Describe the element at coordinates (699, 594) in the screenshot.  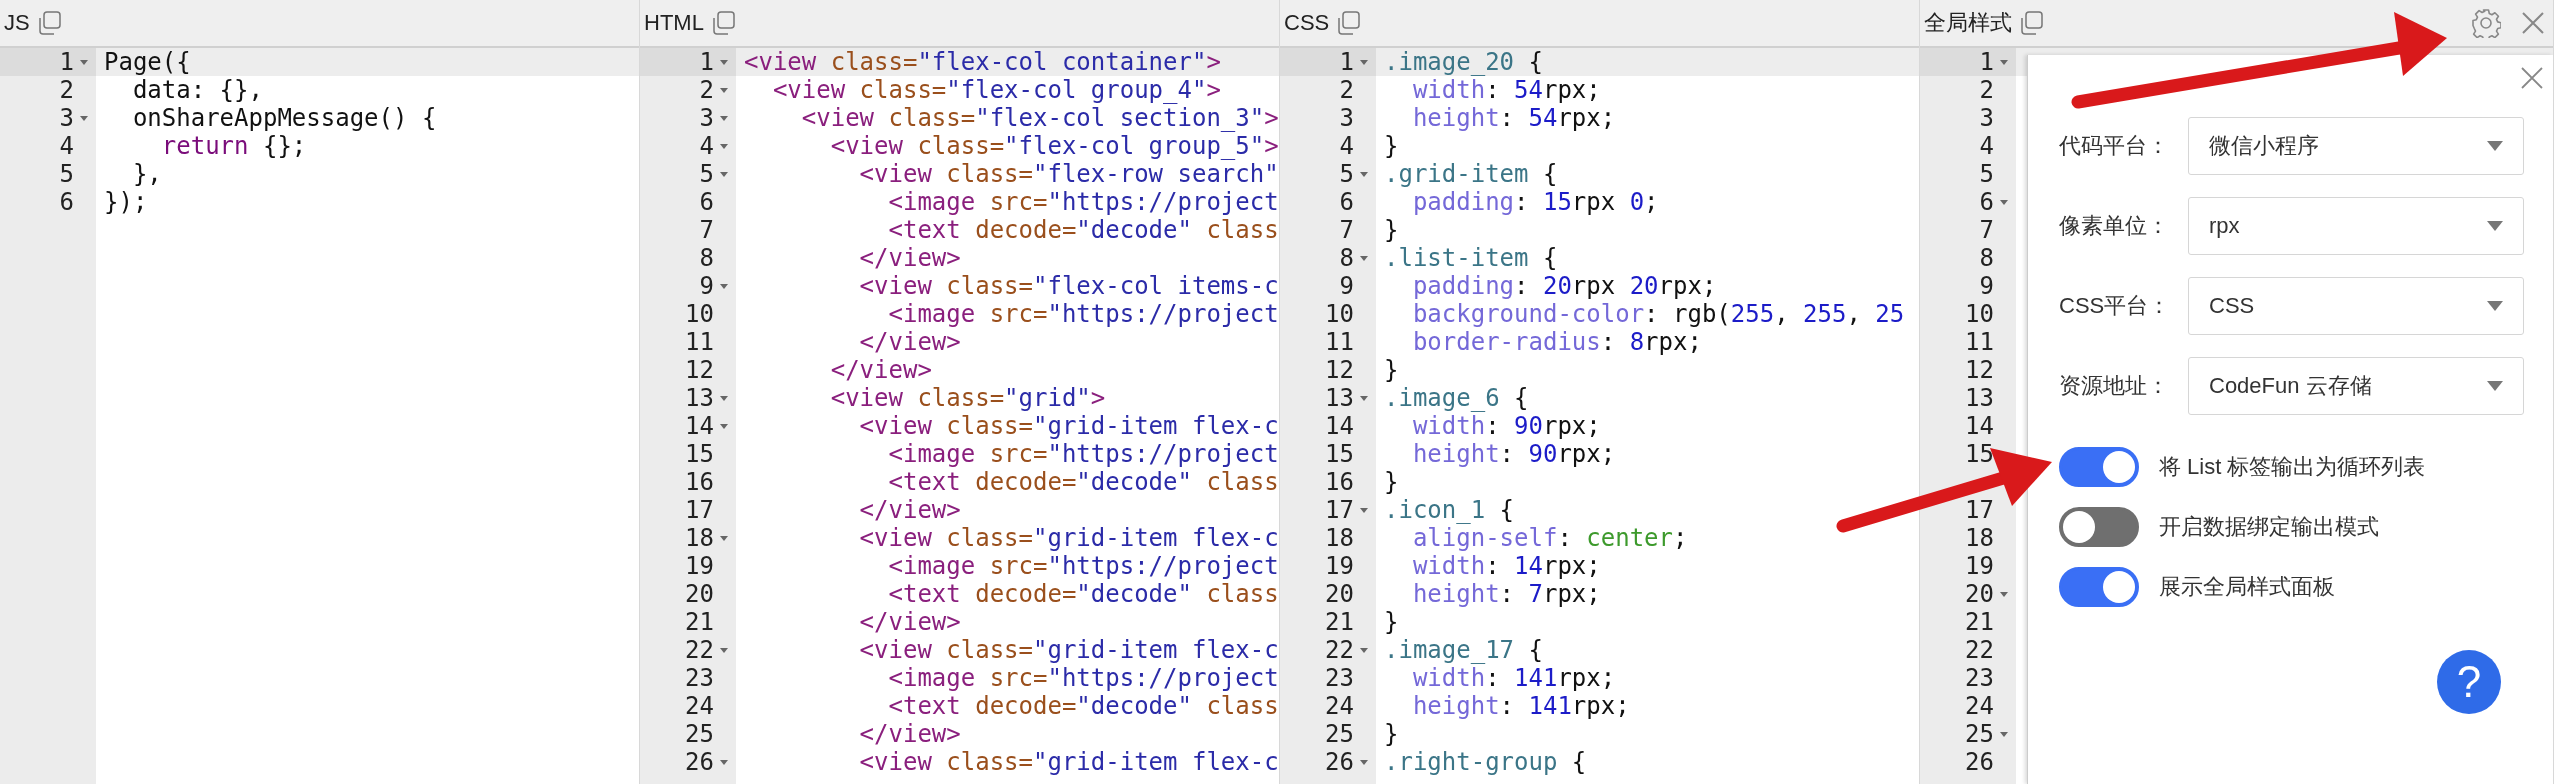
I see `line-number: 20` at that location.